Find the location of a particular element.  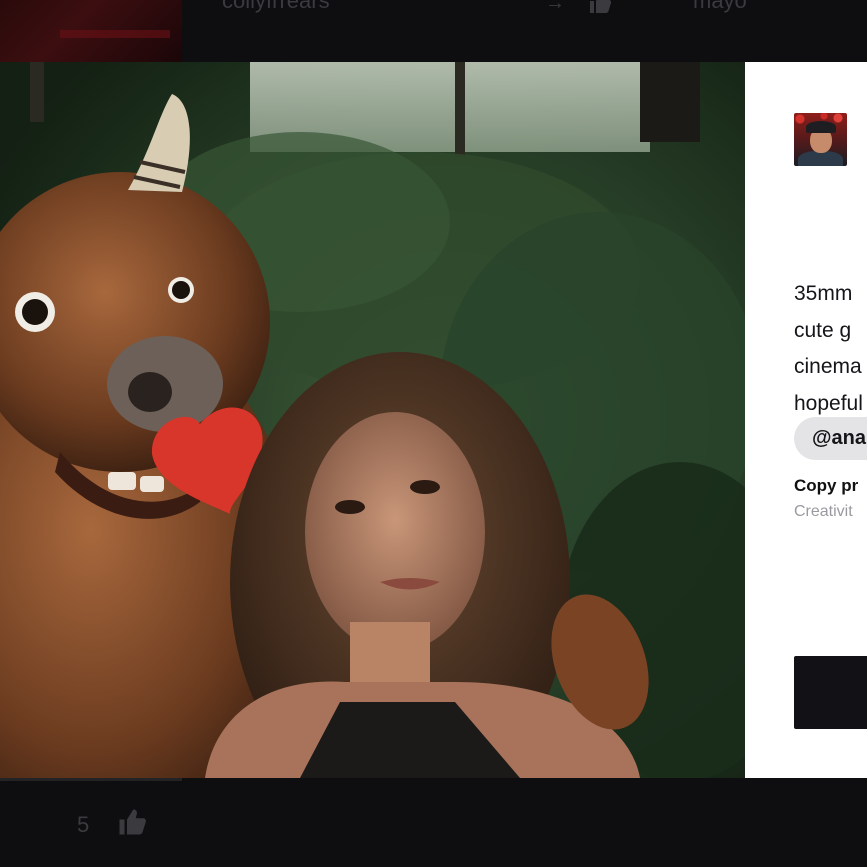

copy-prompt-subtext: Creativit is located at coordinates (823, 511).